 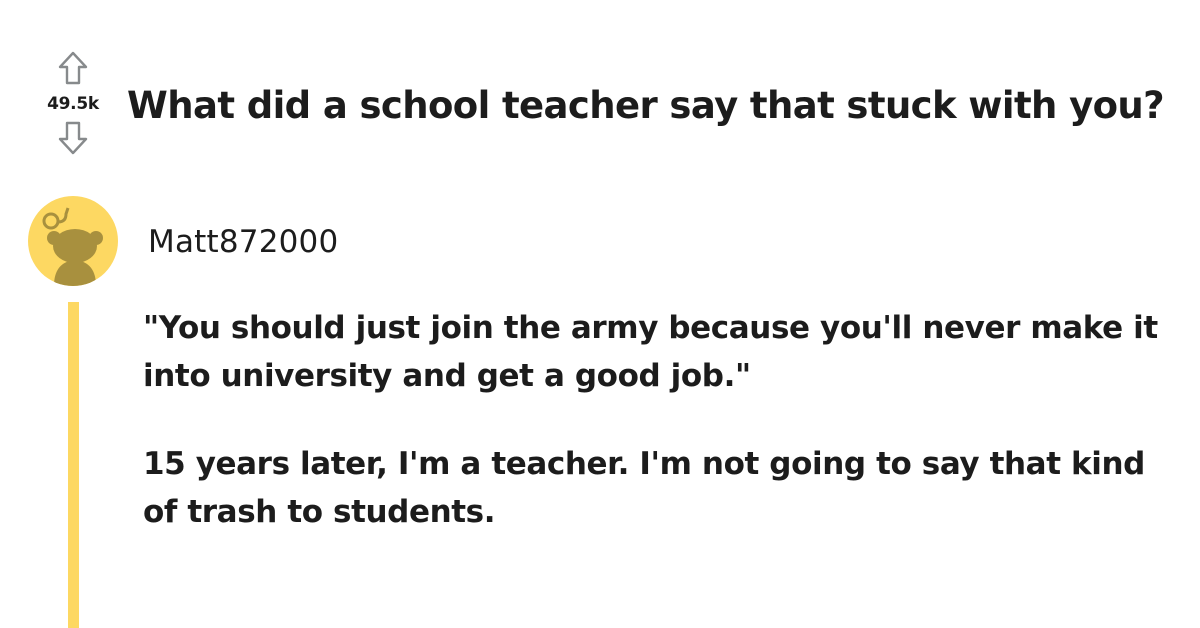 I want to click on vote-column: 49.5k, so click(x=73, y=103).